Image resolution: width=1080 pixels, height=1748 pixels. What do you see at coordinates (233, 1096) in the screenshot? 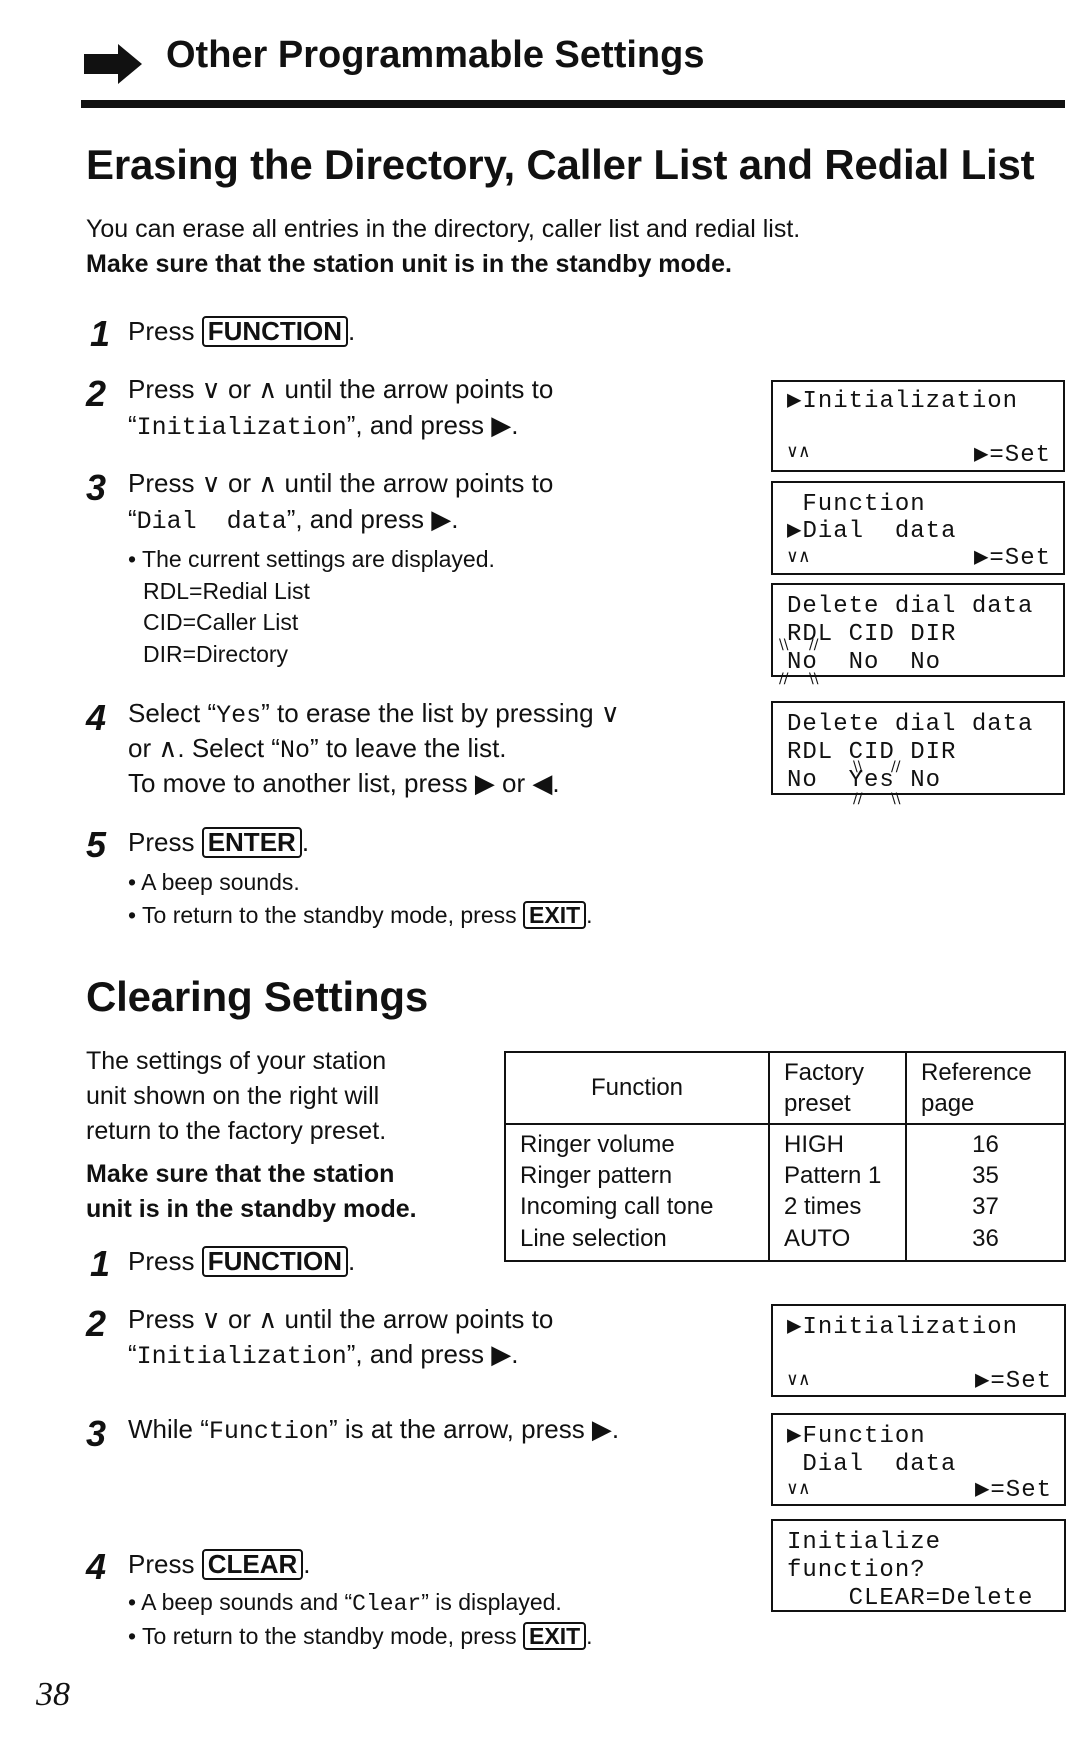
I see `section2-para-line: unit shown on the right will` at bounding box center [233, 1096].